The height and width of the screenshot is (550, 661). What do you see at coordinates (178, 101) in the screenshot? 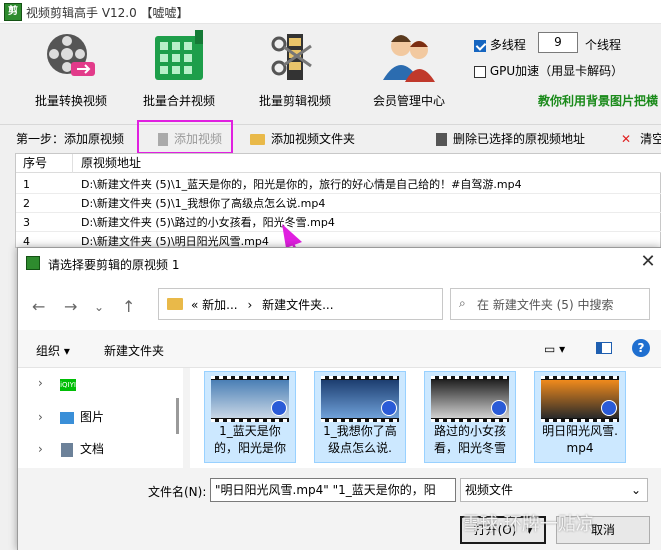
I see `batch-merge-label: 批量合并视频` at bounding box center [178, 101].